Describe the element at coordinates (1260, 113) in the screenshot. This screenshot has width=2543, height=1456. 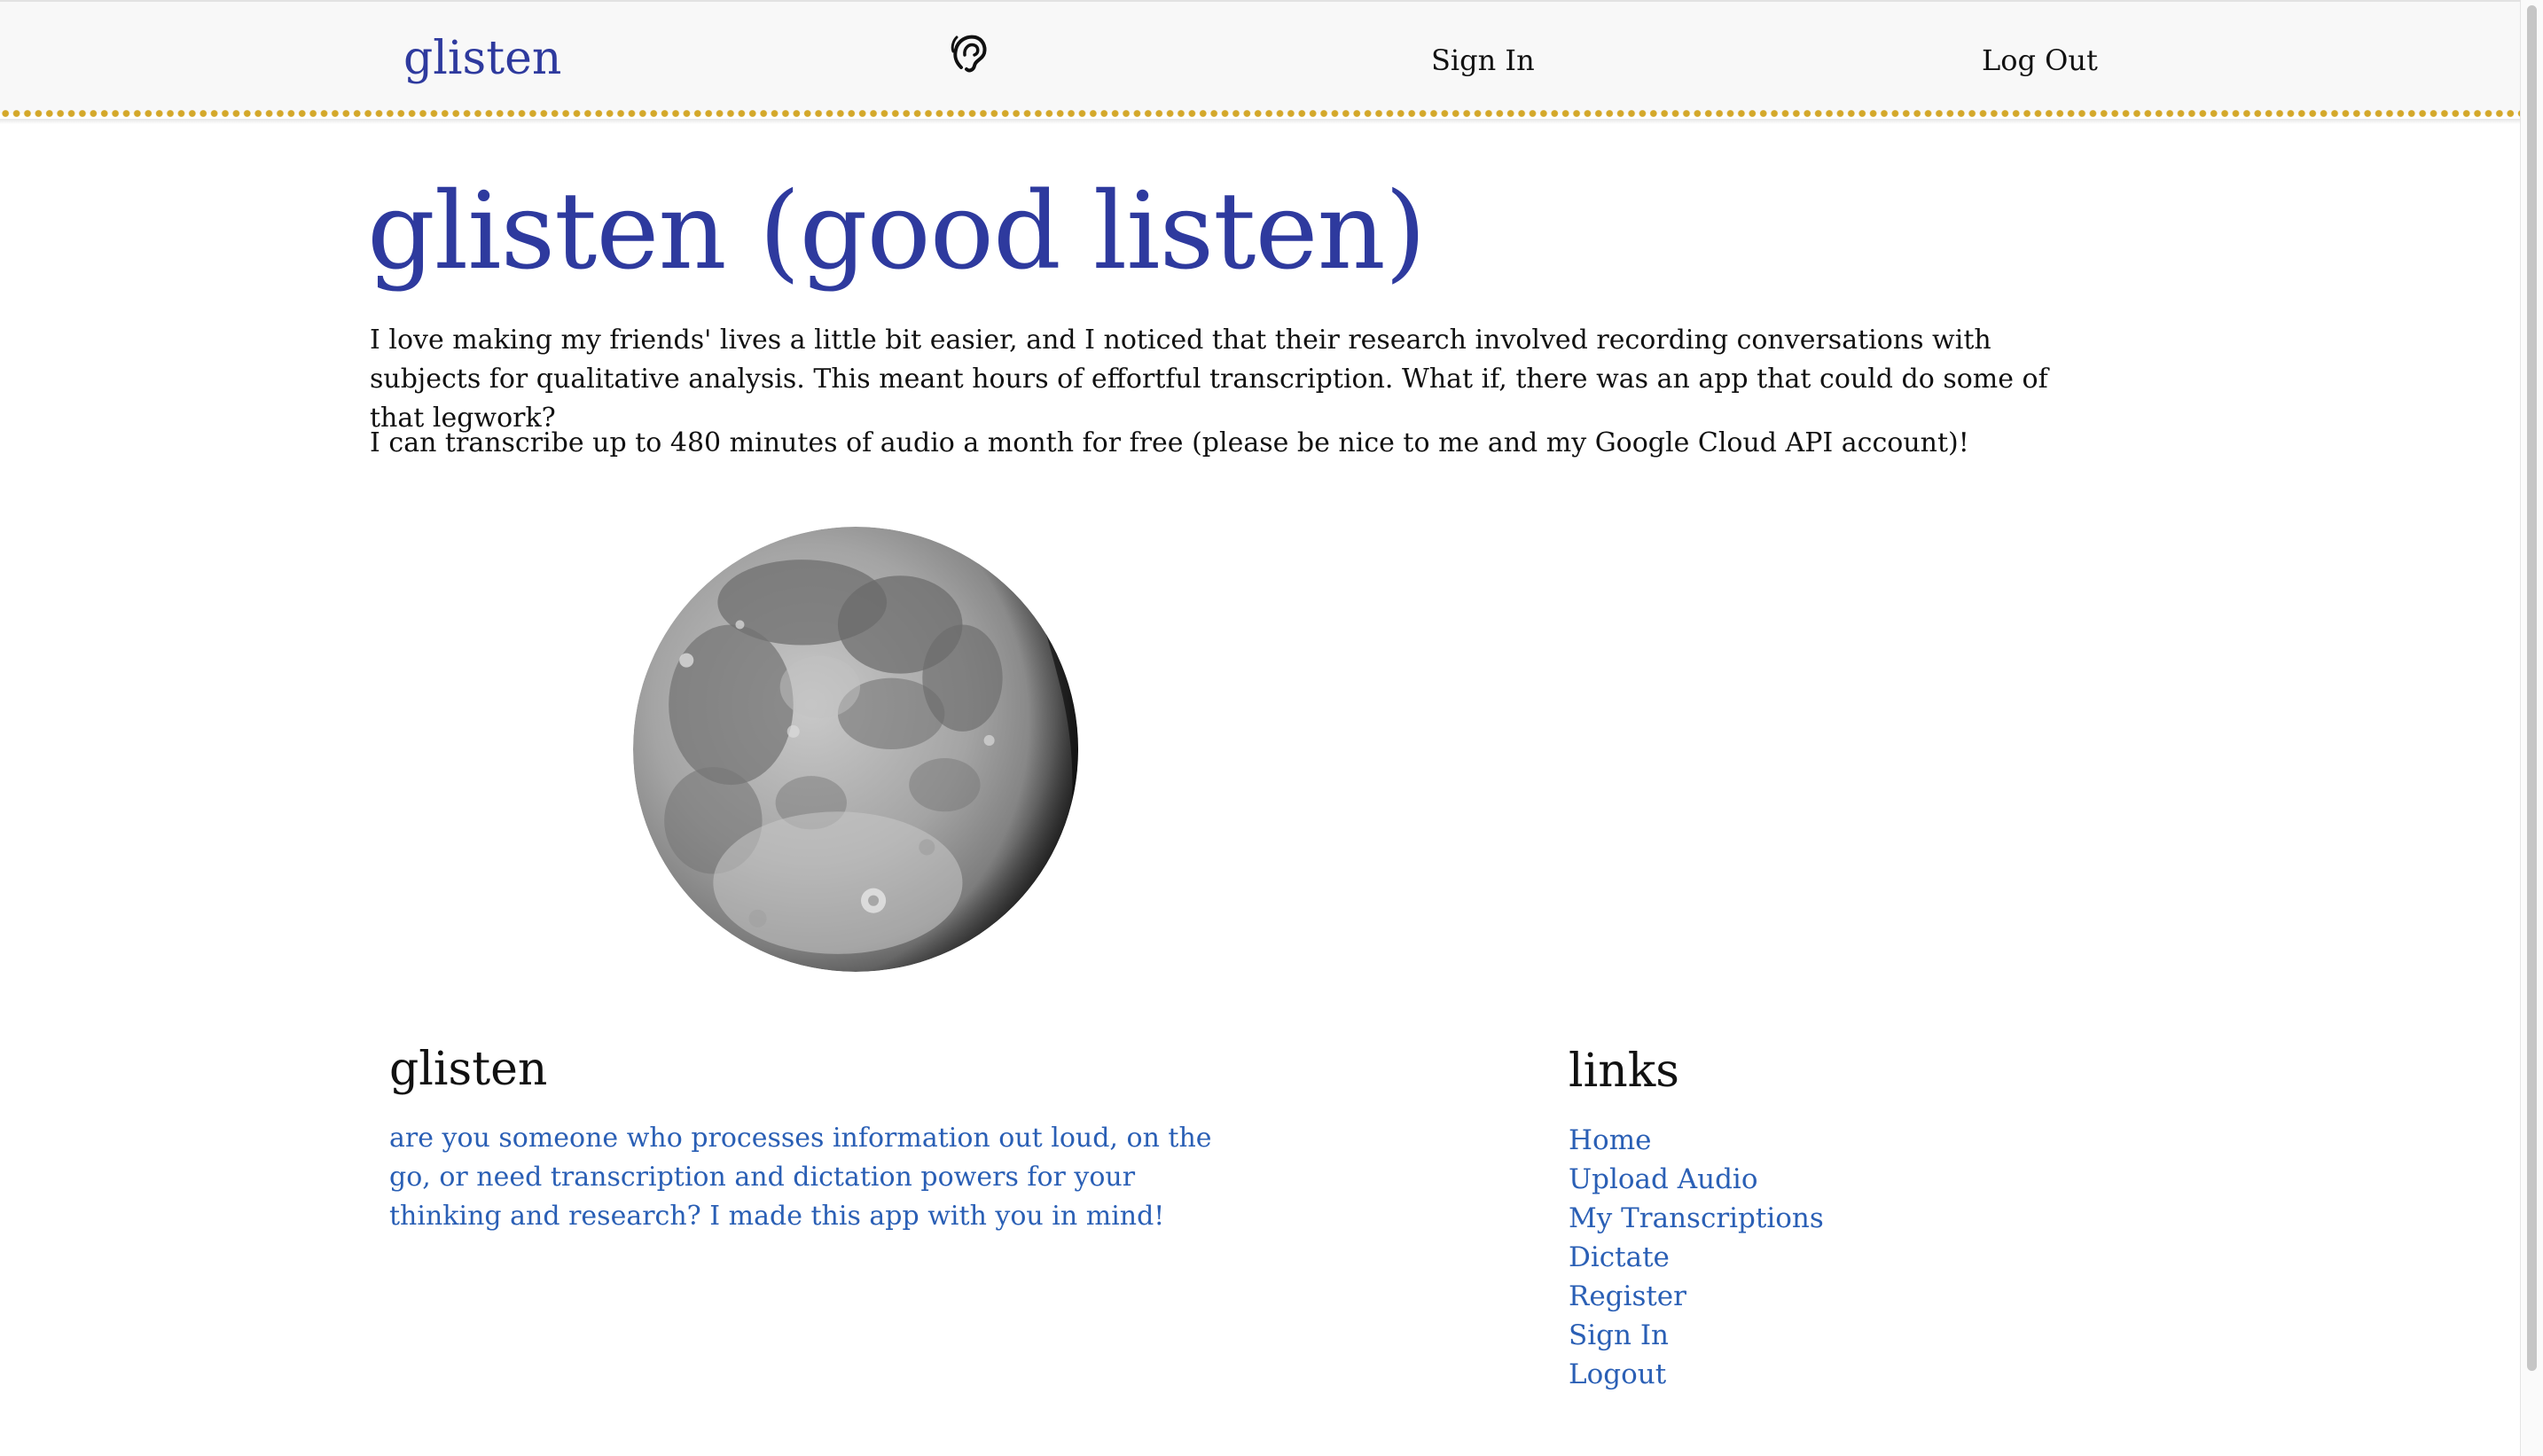
I see `navbar-dotted-border` at that location.